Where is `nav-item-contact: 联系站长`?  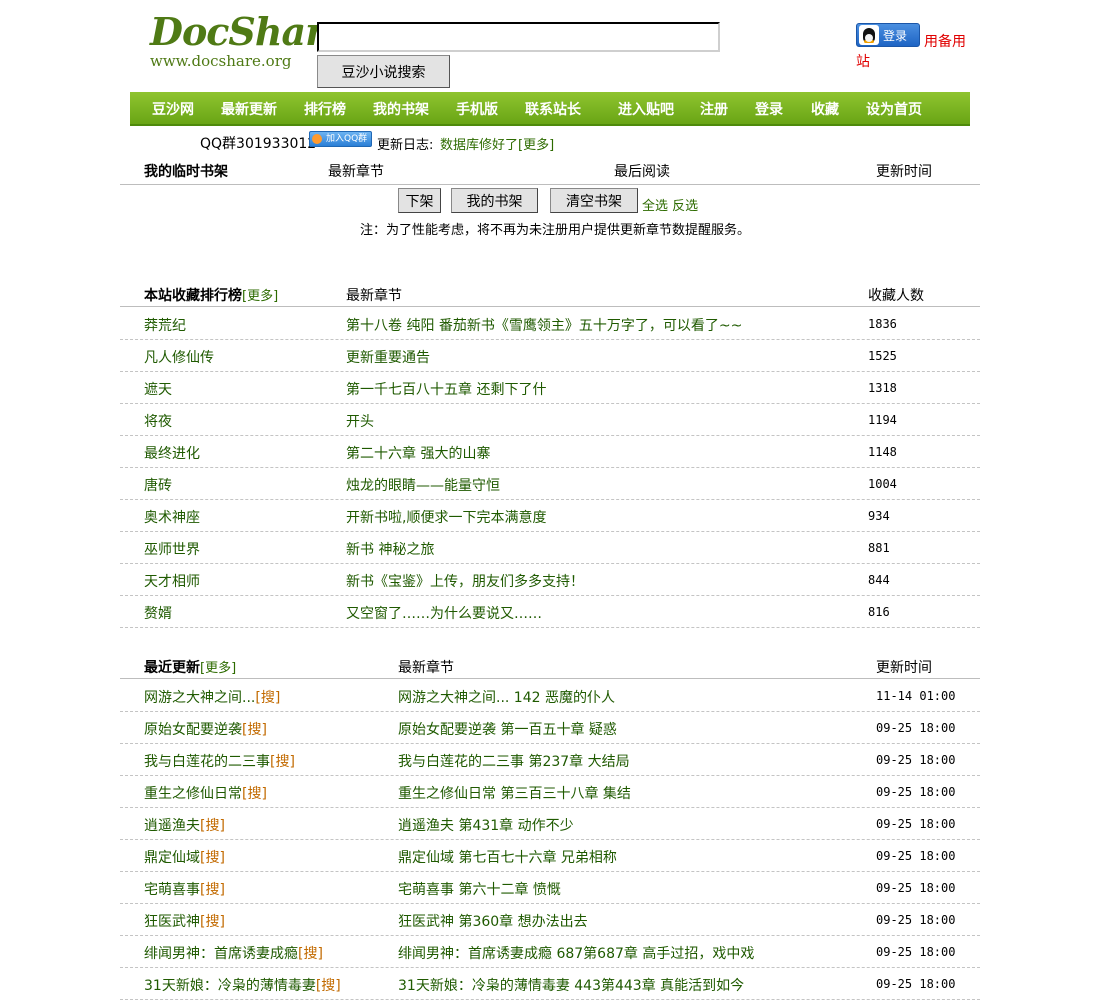
nav-item-contact: 联系站长 is located at coordinates (553, 110).